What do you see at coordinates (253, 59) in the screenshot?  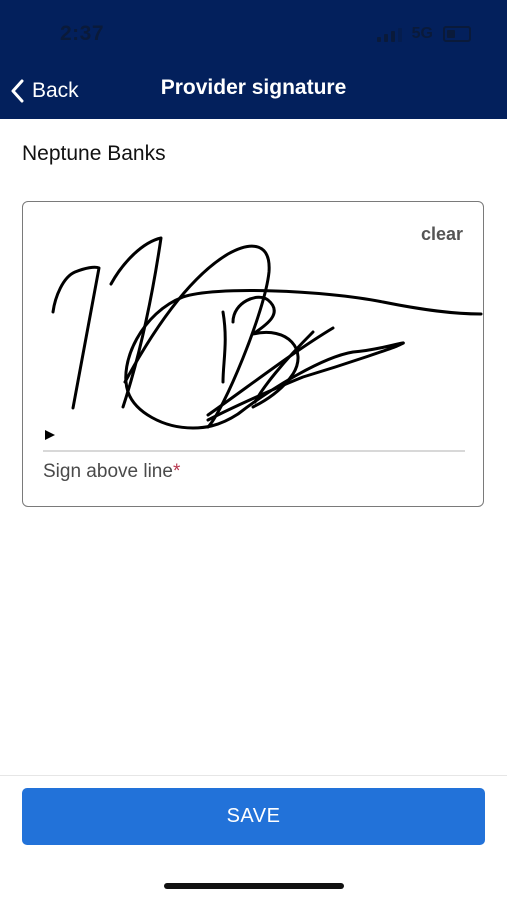 I see `app-header: 2:37 5G Back Provider signature` at bounding box center [253, 59].